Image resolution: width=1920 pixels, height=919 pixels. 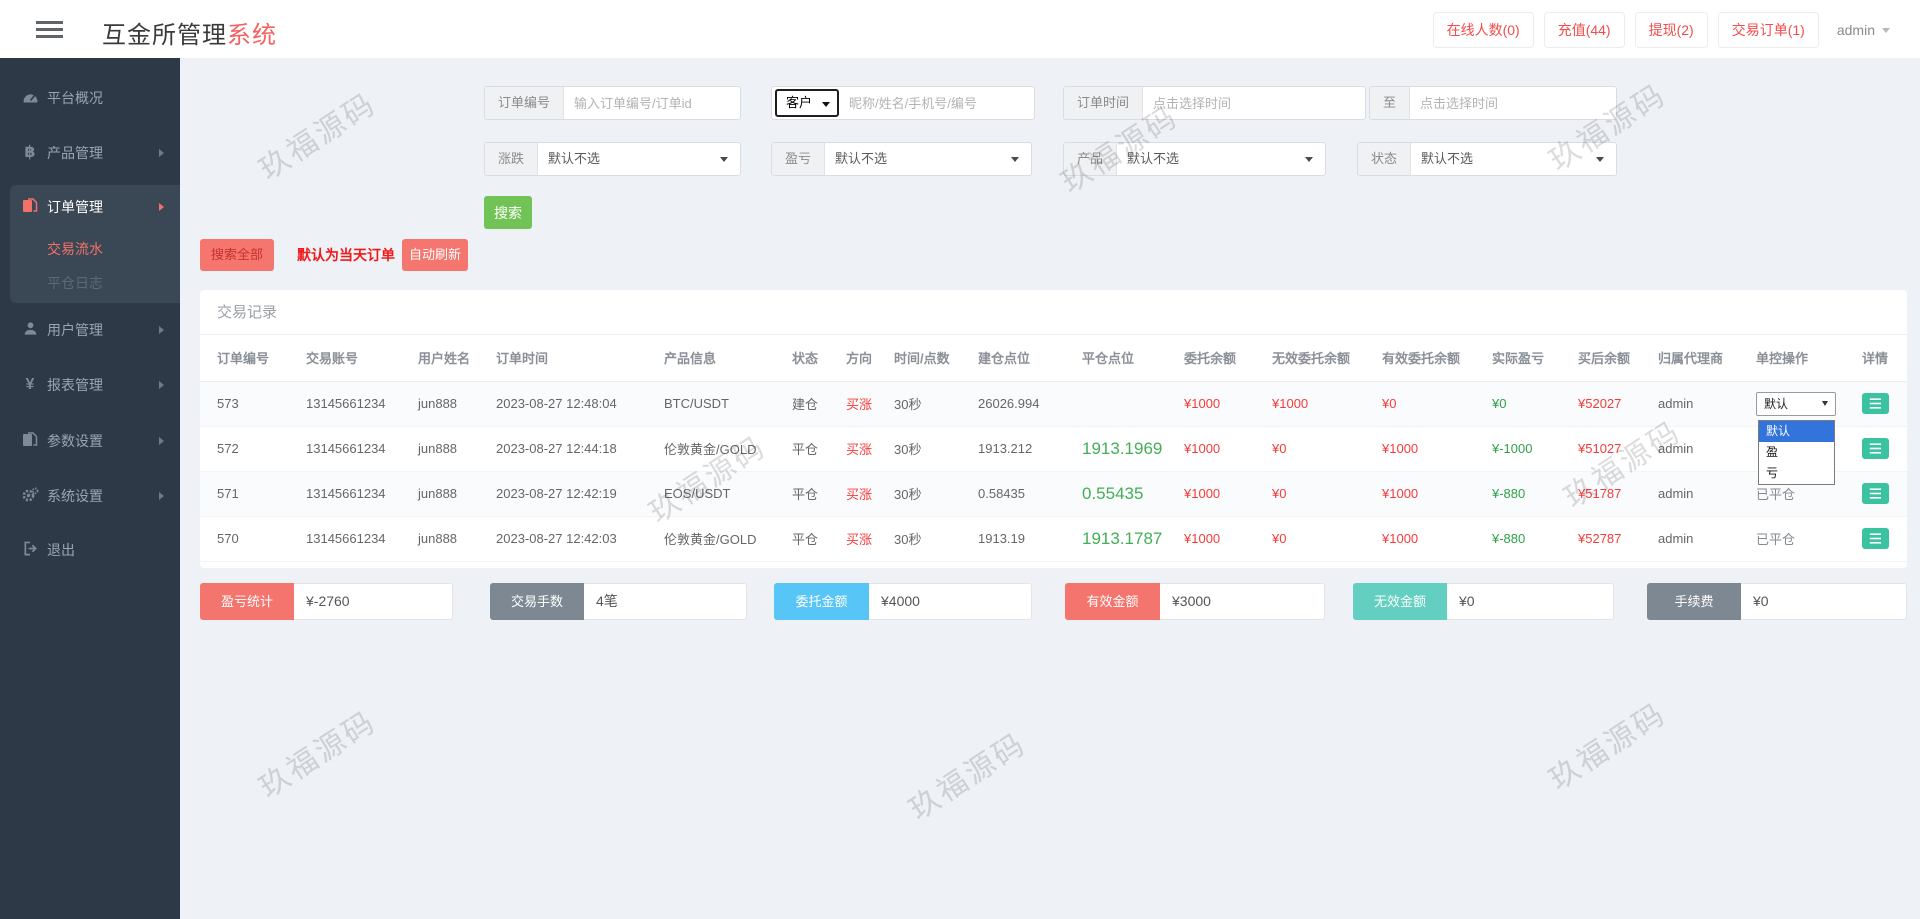 What do you see at coordinates (30, 441) in the screenshot?
I see `params-copy-icon` at bounding box center [30, 441].